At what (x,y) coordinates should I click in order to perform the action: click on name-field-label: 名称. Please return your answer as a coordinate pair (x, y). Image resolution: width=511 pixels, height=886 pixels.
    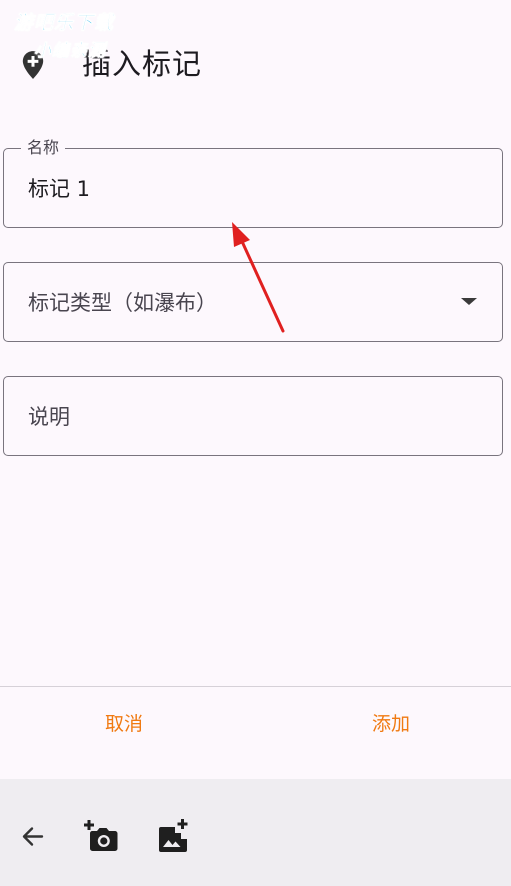
    Looking at the image, I should click on (43, 148).